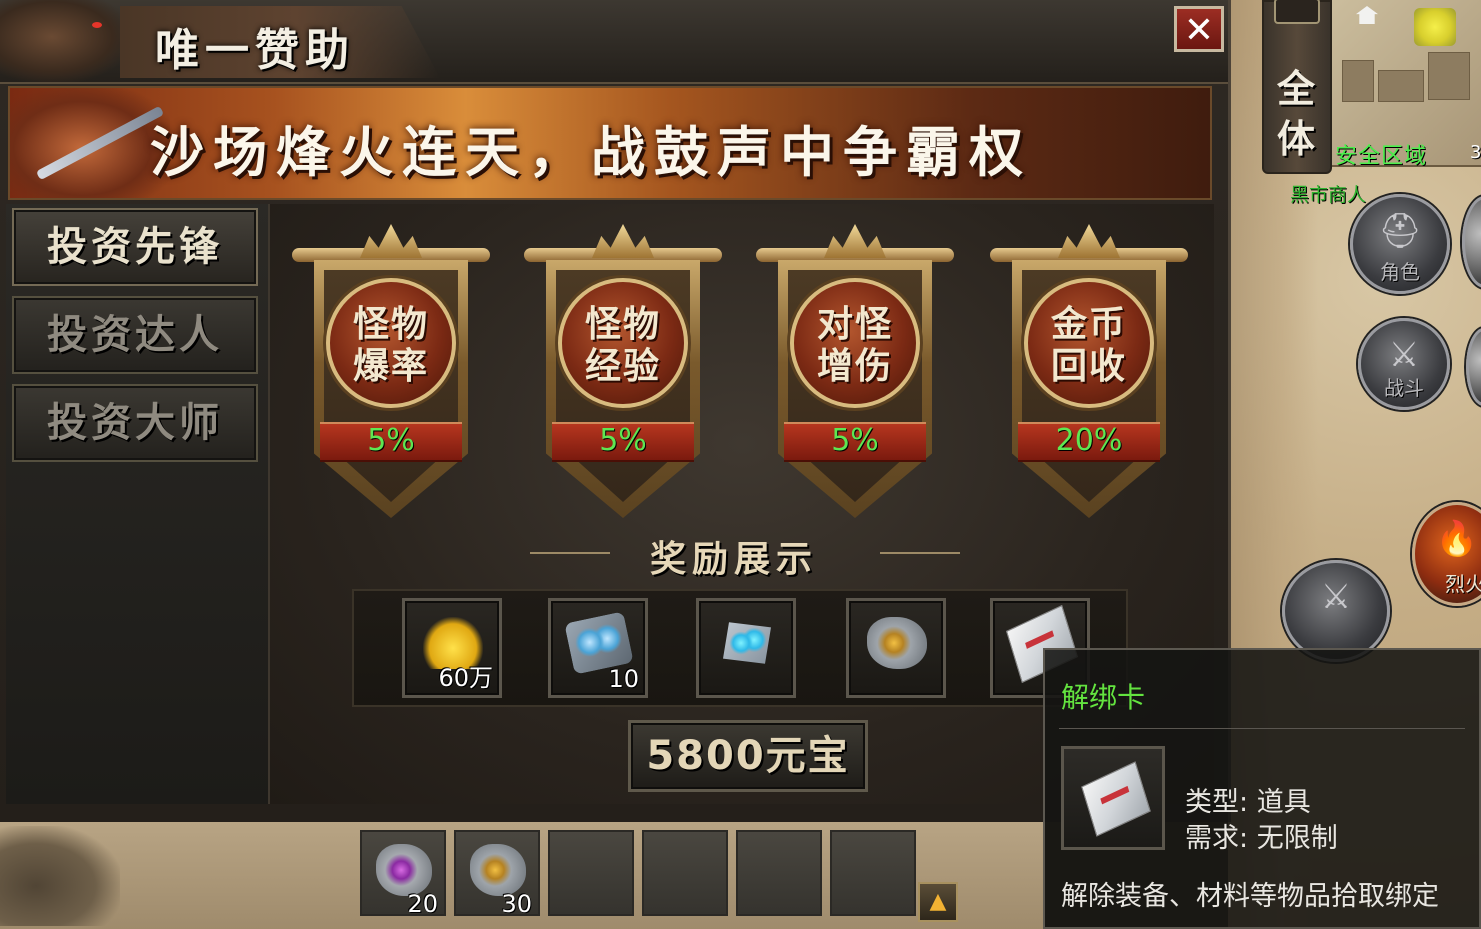  What do you see at coordinates (1297, 838) in the screenshot?
I see `requirement-value: 无限制` at bounding box center [1297, 838].